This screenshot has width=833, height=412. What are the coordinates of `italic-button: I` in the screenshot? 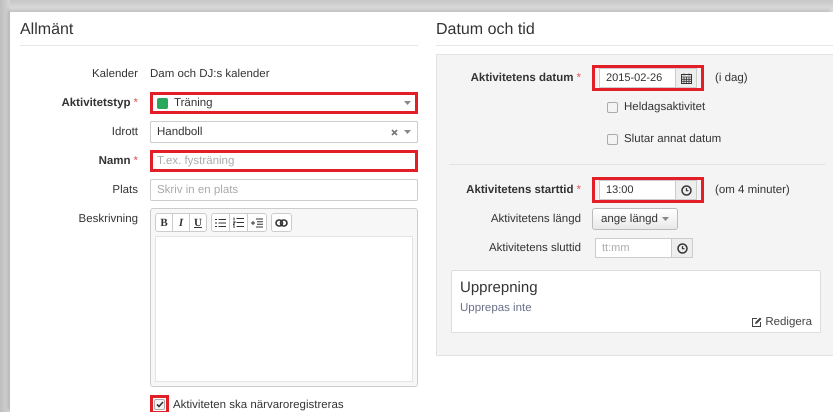 It's located at (181, 222).